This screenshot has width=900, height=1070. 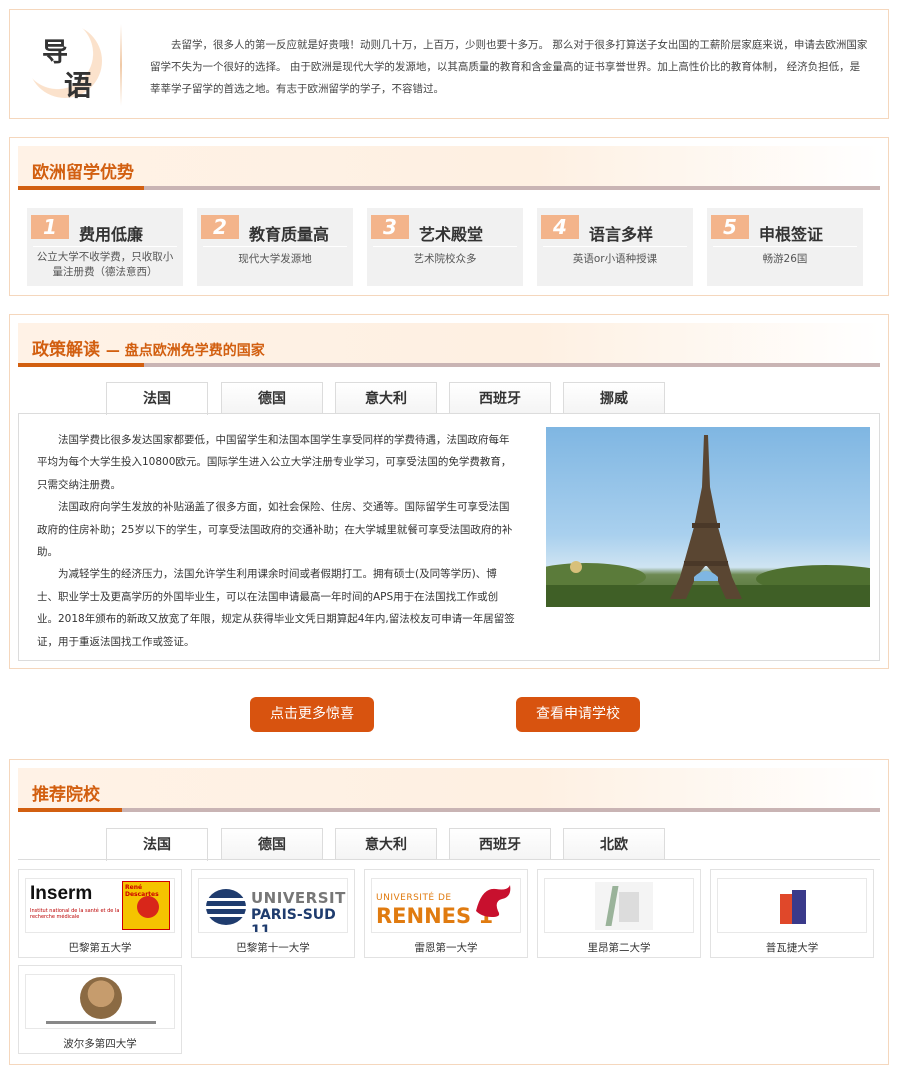 What do you see at coordinates (621, 234) in the screenshot?
I see `advantage-name: 语言多样` at bounding box center [621, 234].